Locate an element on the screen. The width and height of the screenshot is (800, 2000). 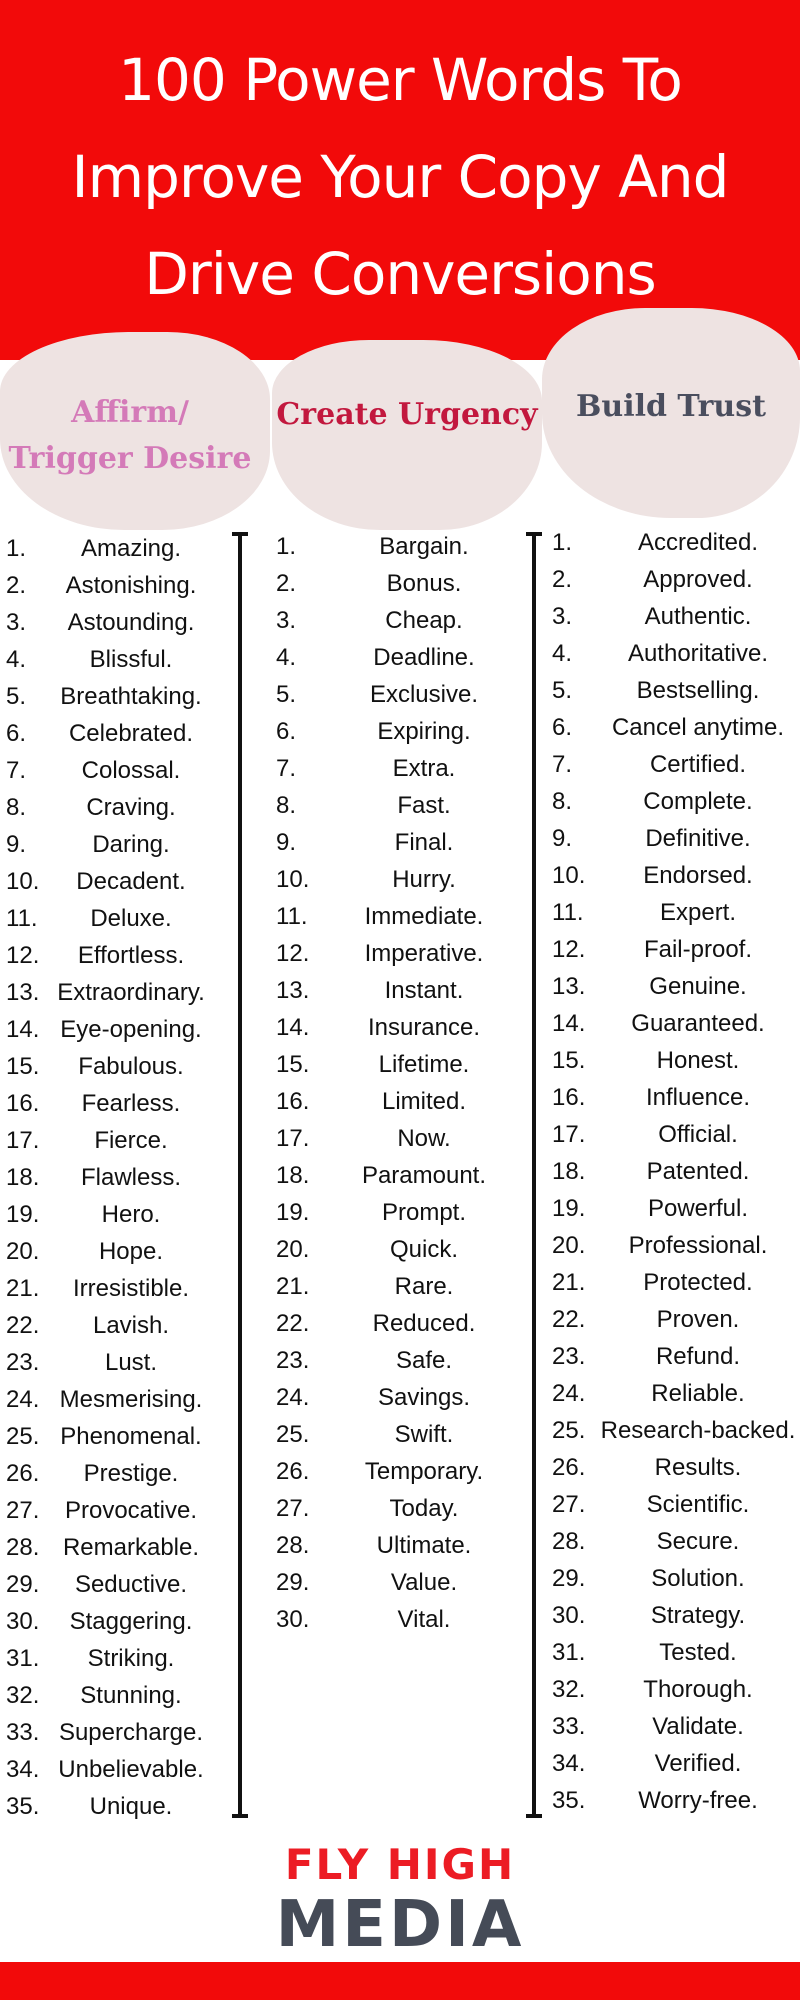
list-item: 10. Decadent. is located at coordinates (109, 881).